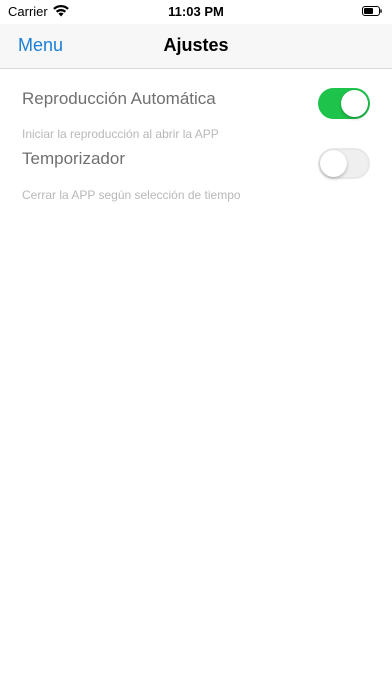 Image resolution: width=392 pixels, height=696 pixels. I want to click on battery-icon, so click(372, 11).